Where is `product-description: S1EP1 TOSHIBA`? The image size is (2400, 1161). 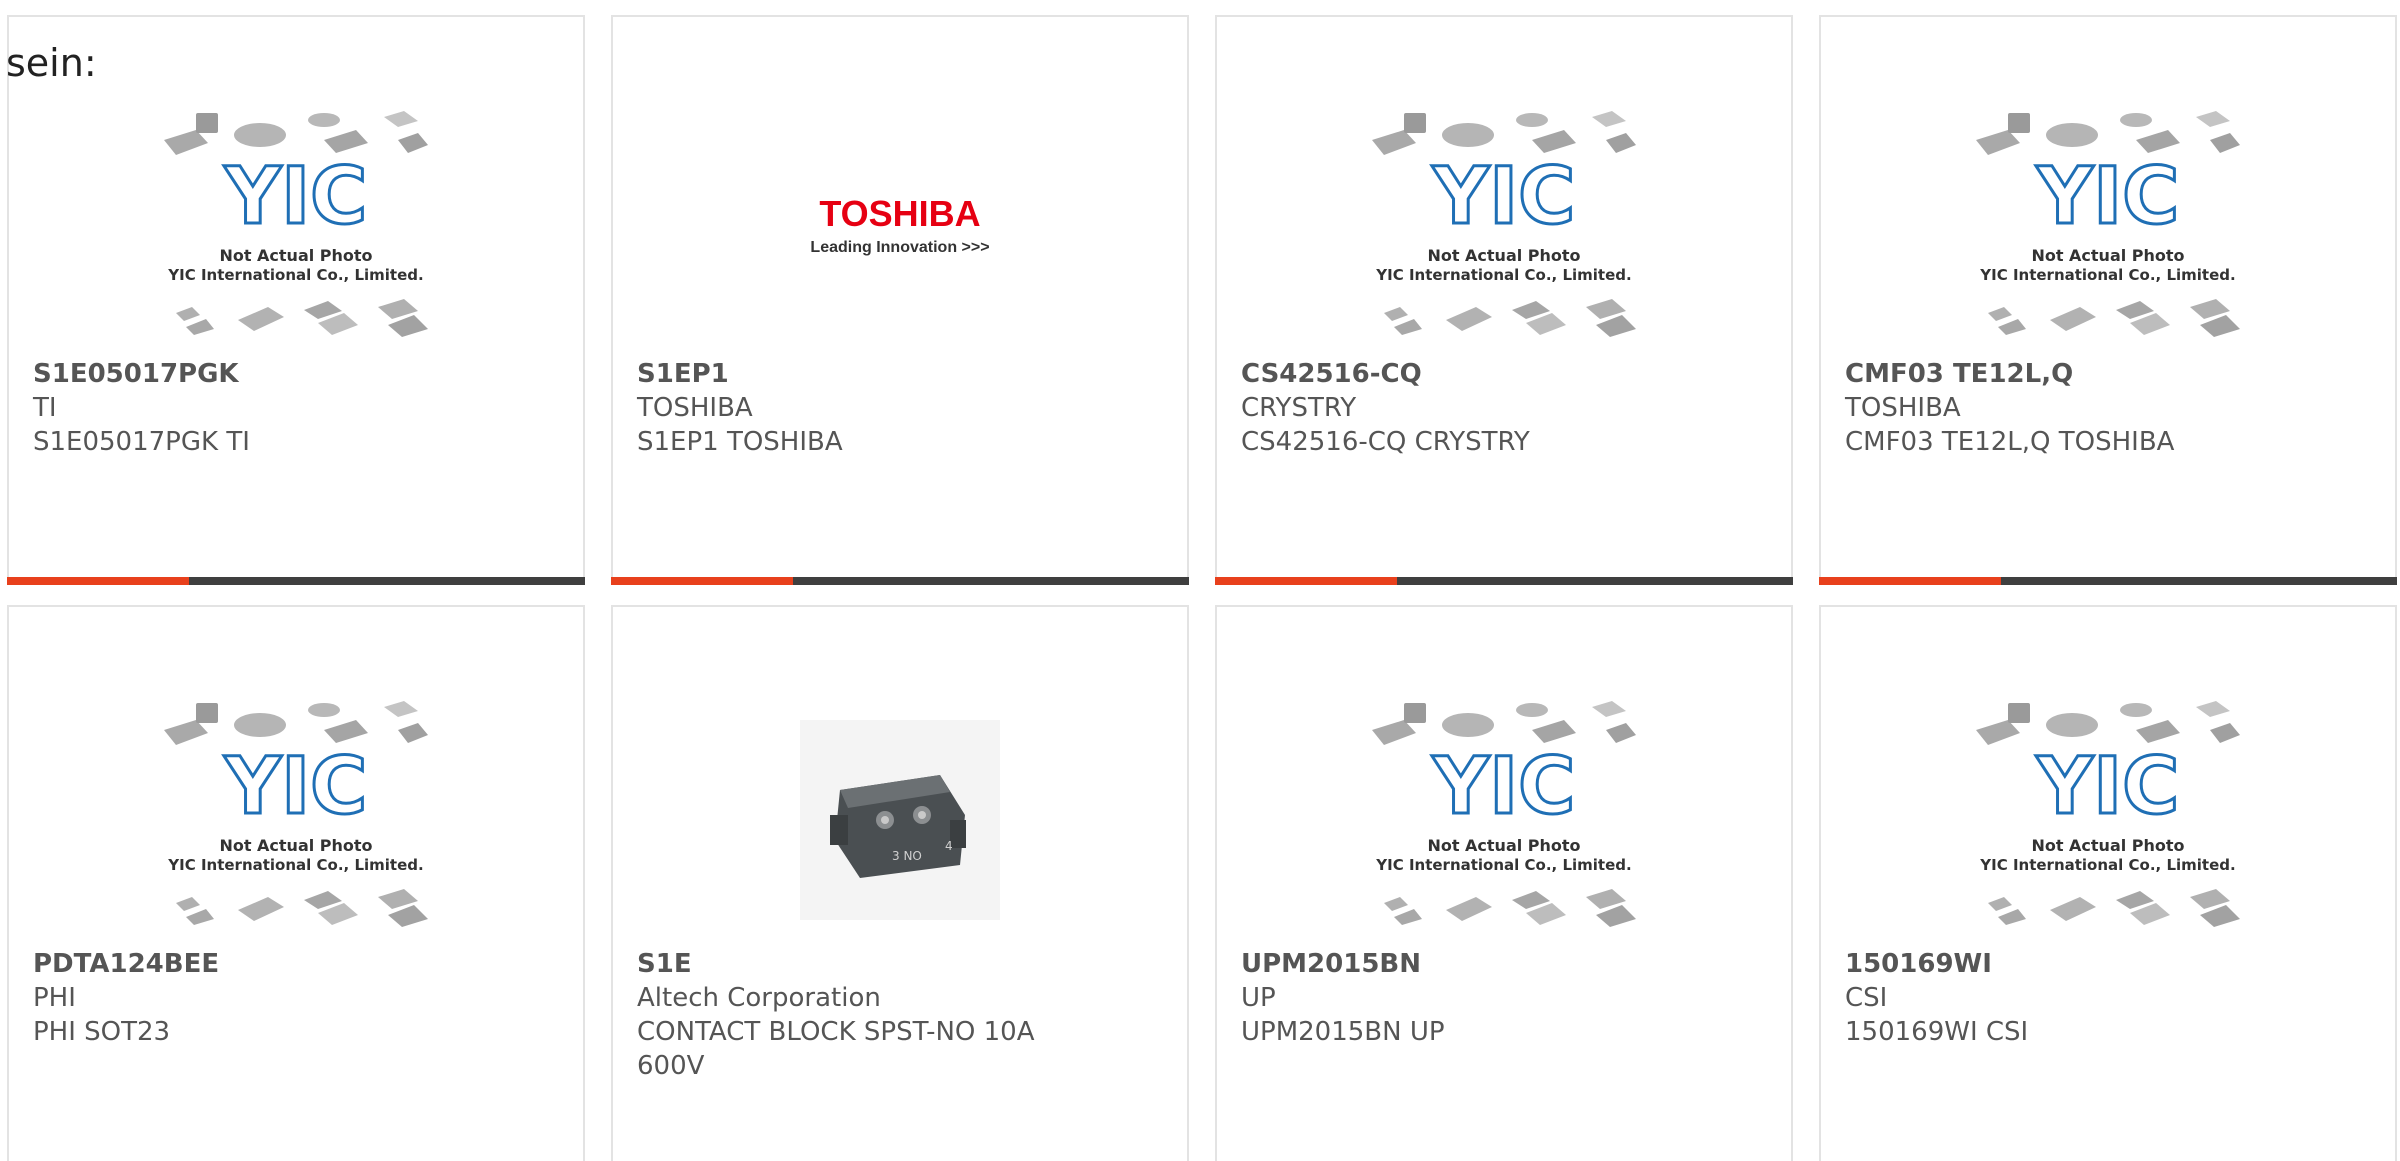 product-description: S1EP1 TOSHIBA is located at coordinates (740, 442).